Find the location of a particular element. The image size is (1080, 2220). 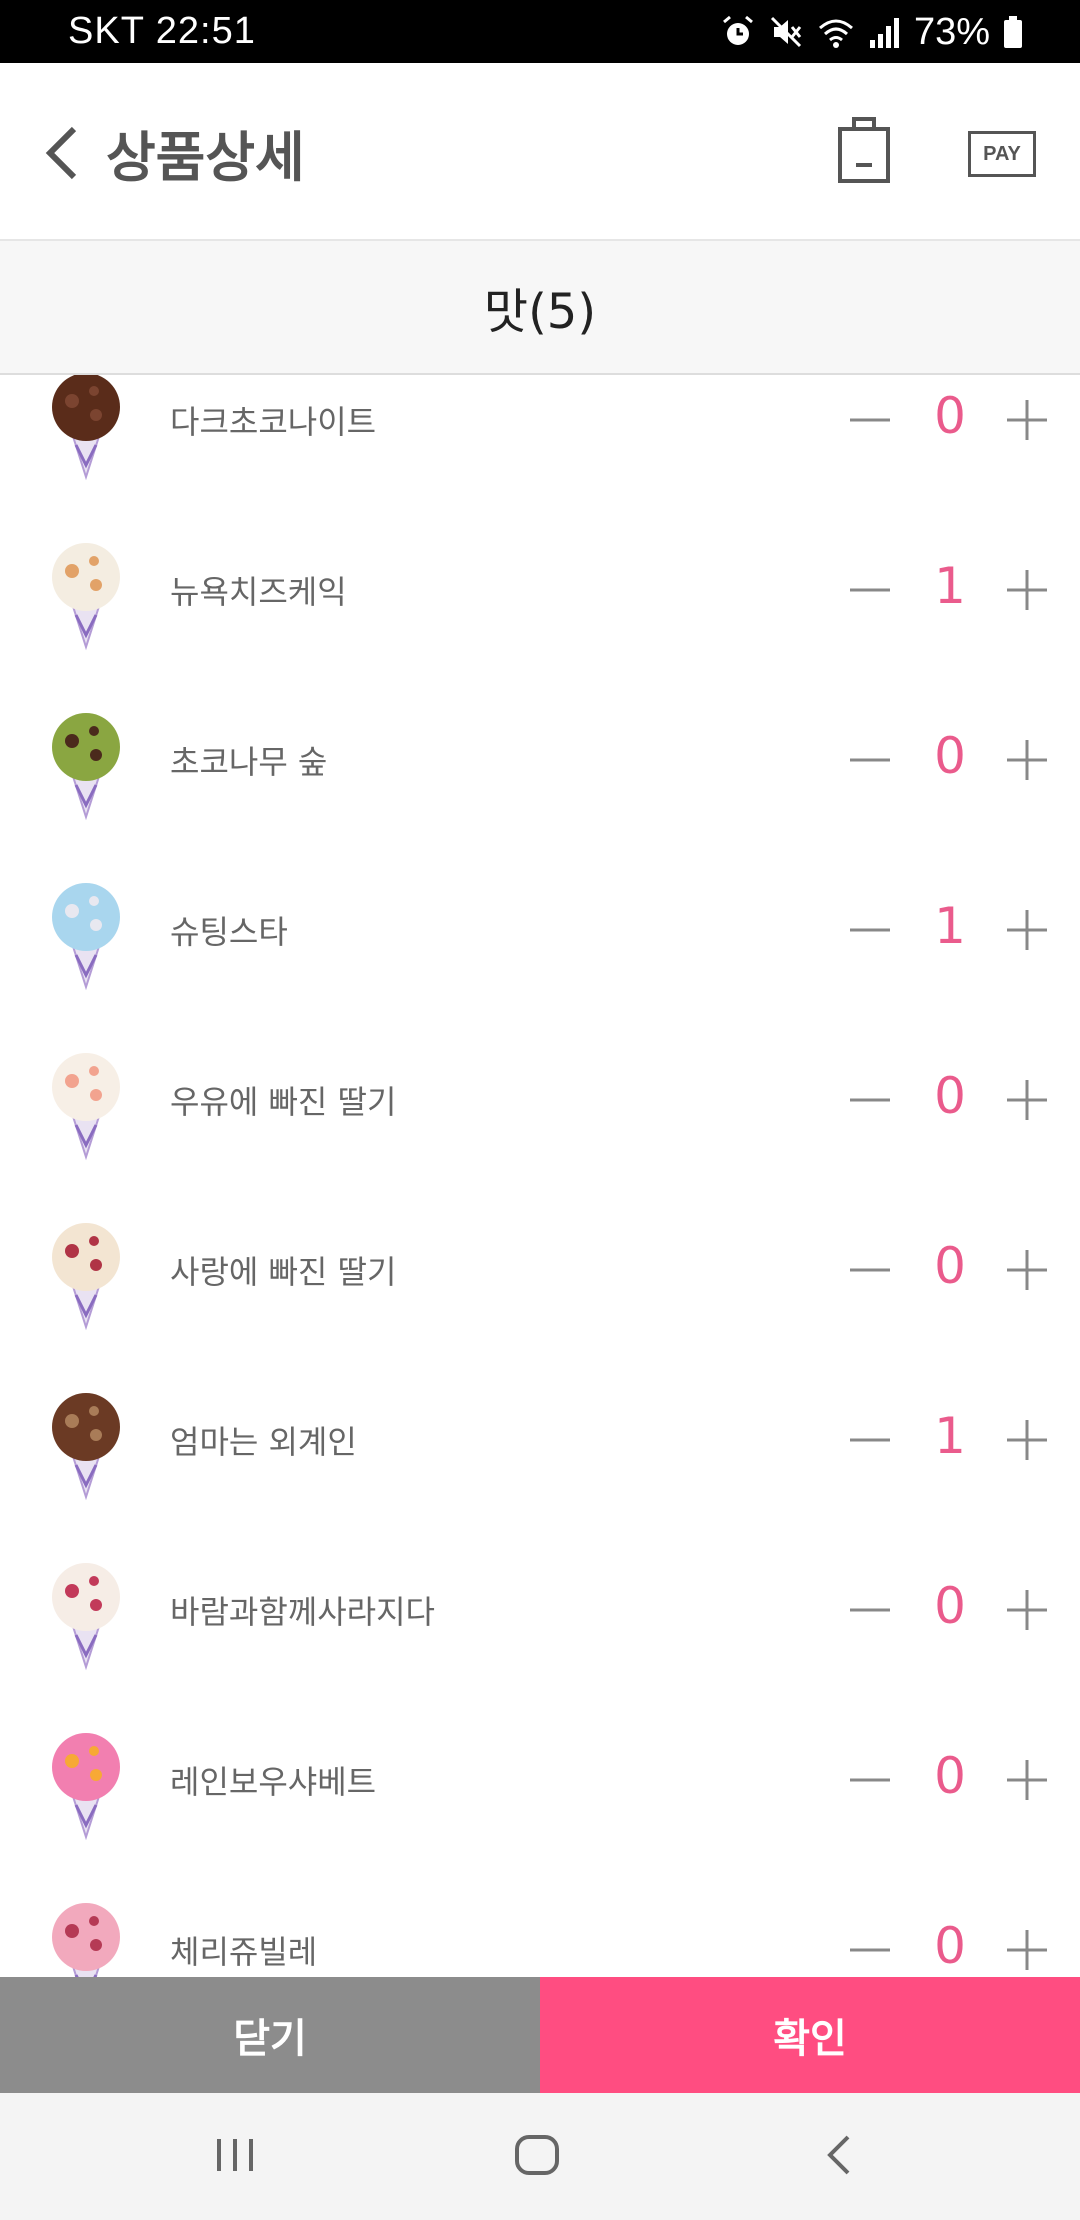

navigation-bar is located at coordinates (540, 2156).